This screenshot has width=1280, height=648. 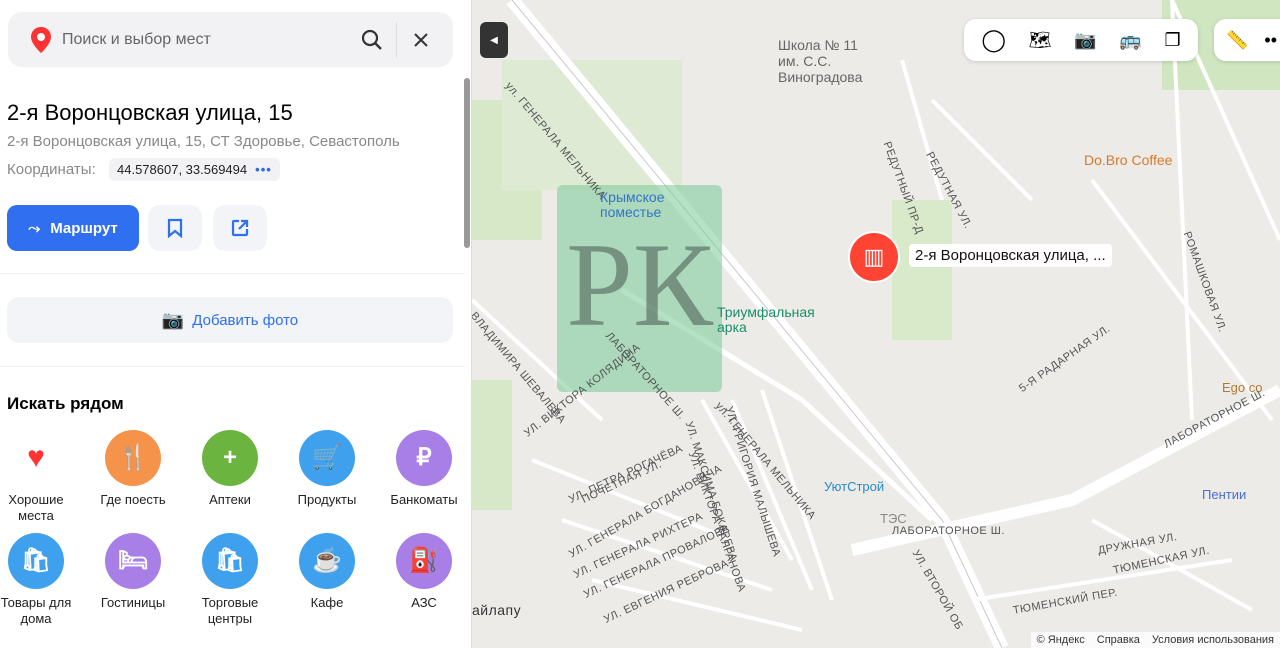 I want to click on close-button, so click(x=421, y=40).